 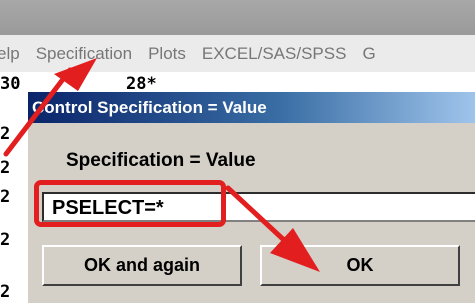 What do you see at coordinates (161, 160) in the screenshot?
I see `dialog-label: Specification = Value` at bounding box center [161, 160].